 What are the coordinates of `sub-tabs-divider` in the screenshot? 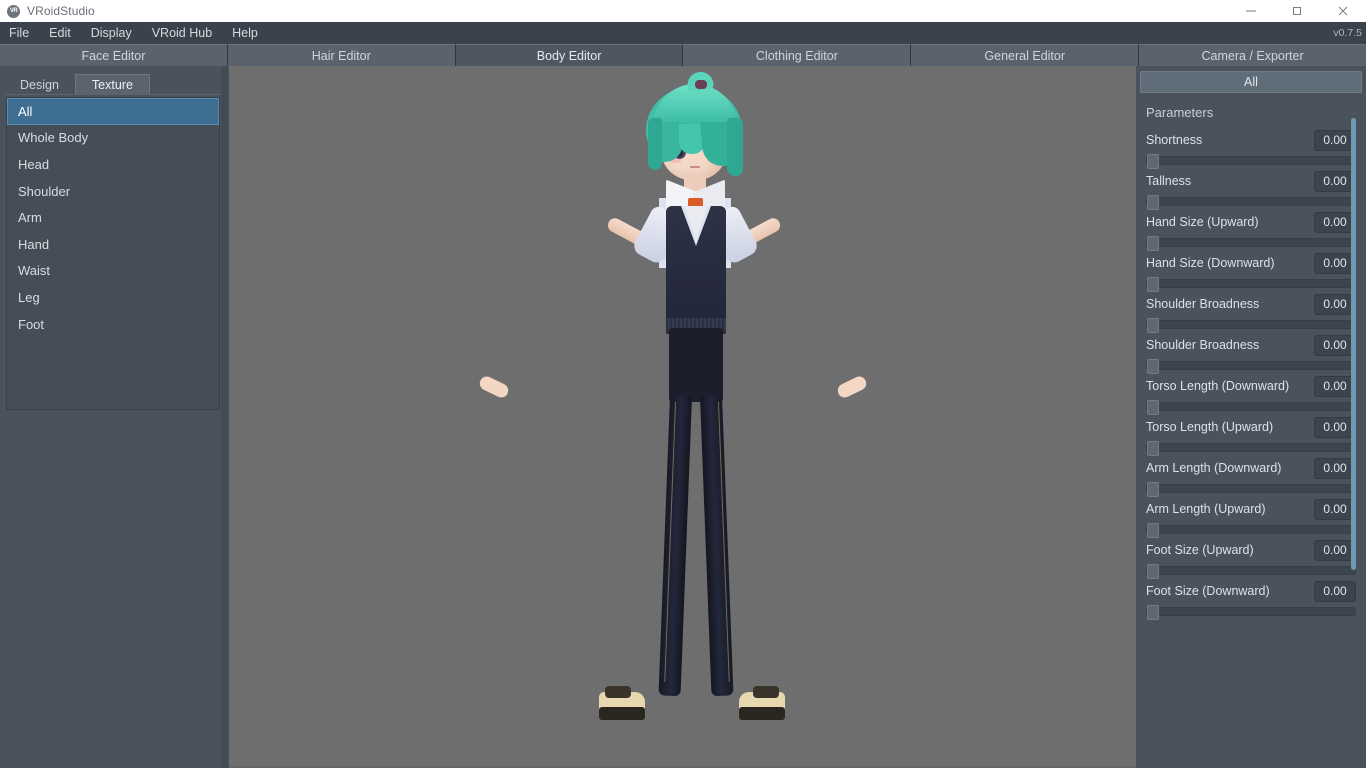 It's located at (113, 94).